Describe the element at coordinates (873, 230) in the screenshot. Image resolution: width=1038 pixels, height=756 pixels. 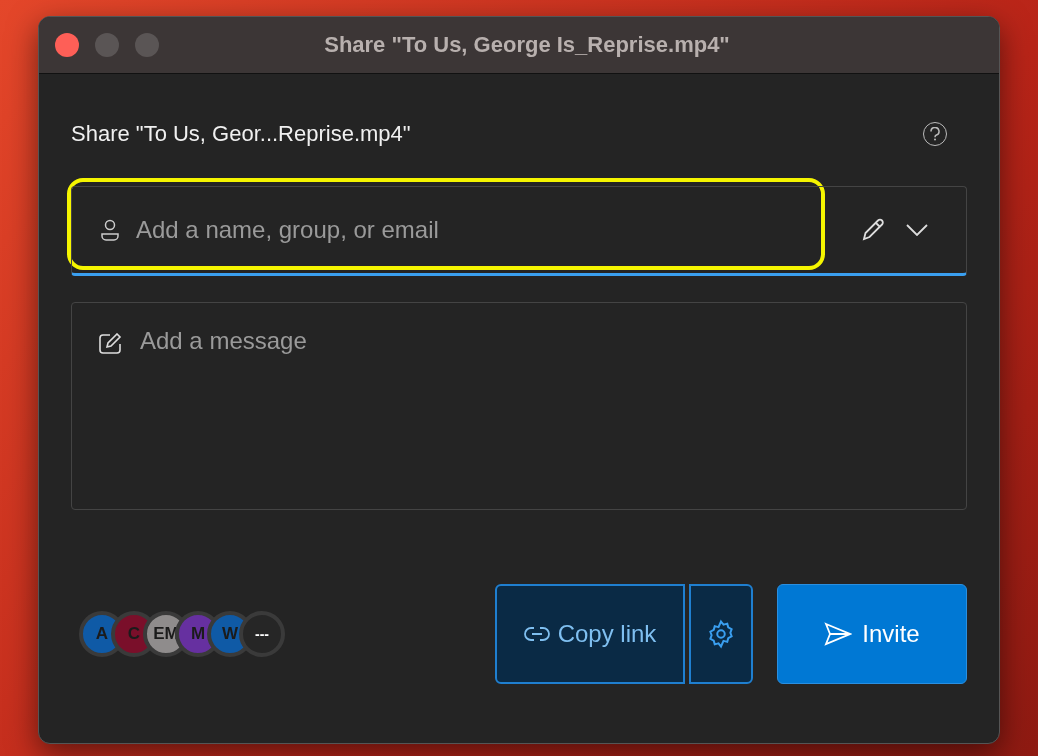
I see `pencil-icon` at that location.